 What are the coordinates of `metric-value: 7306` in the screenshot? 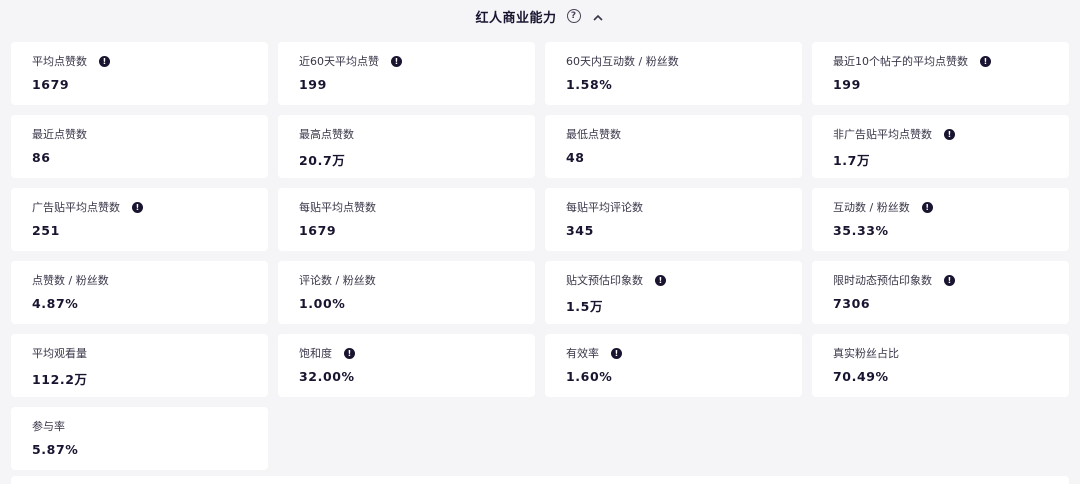 It's located at (852, 303).